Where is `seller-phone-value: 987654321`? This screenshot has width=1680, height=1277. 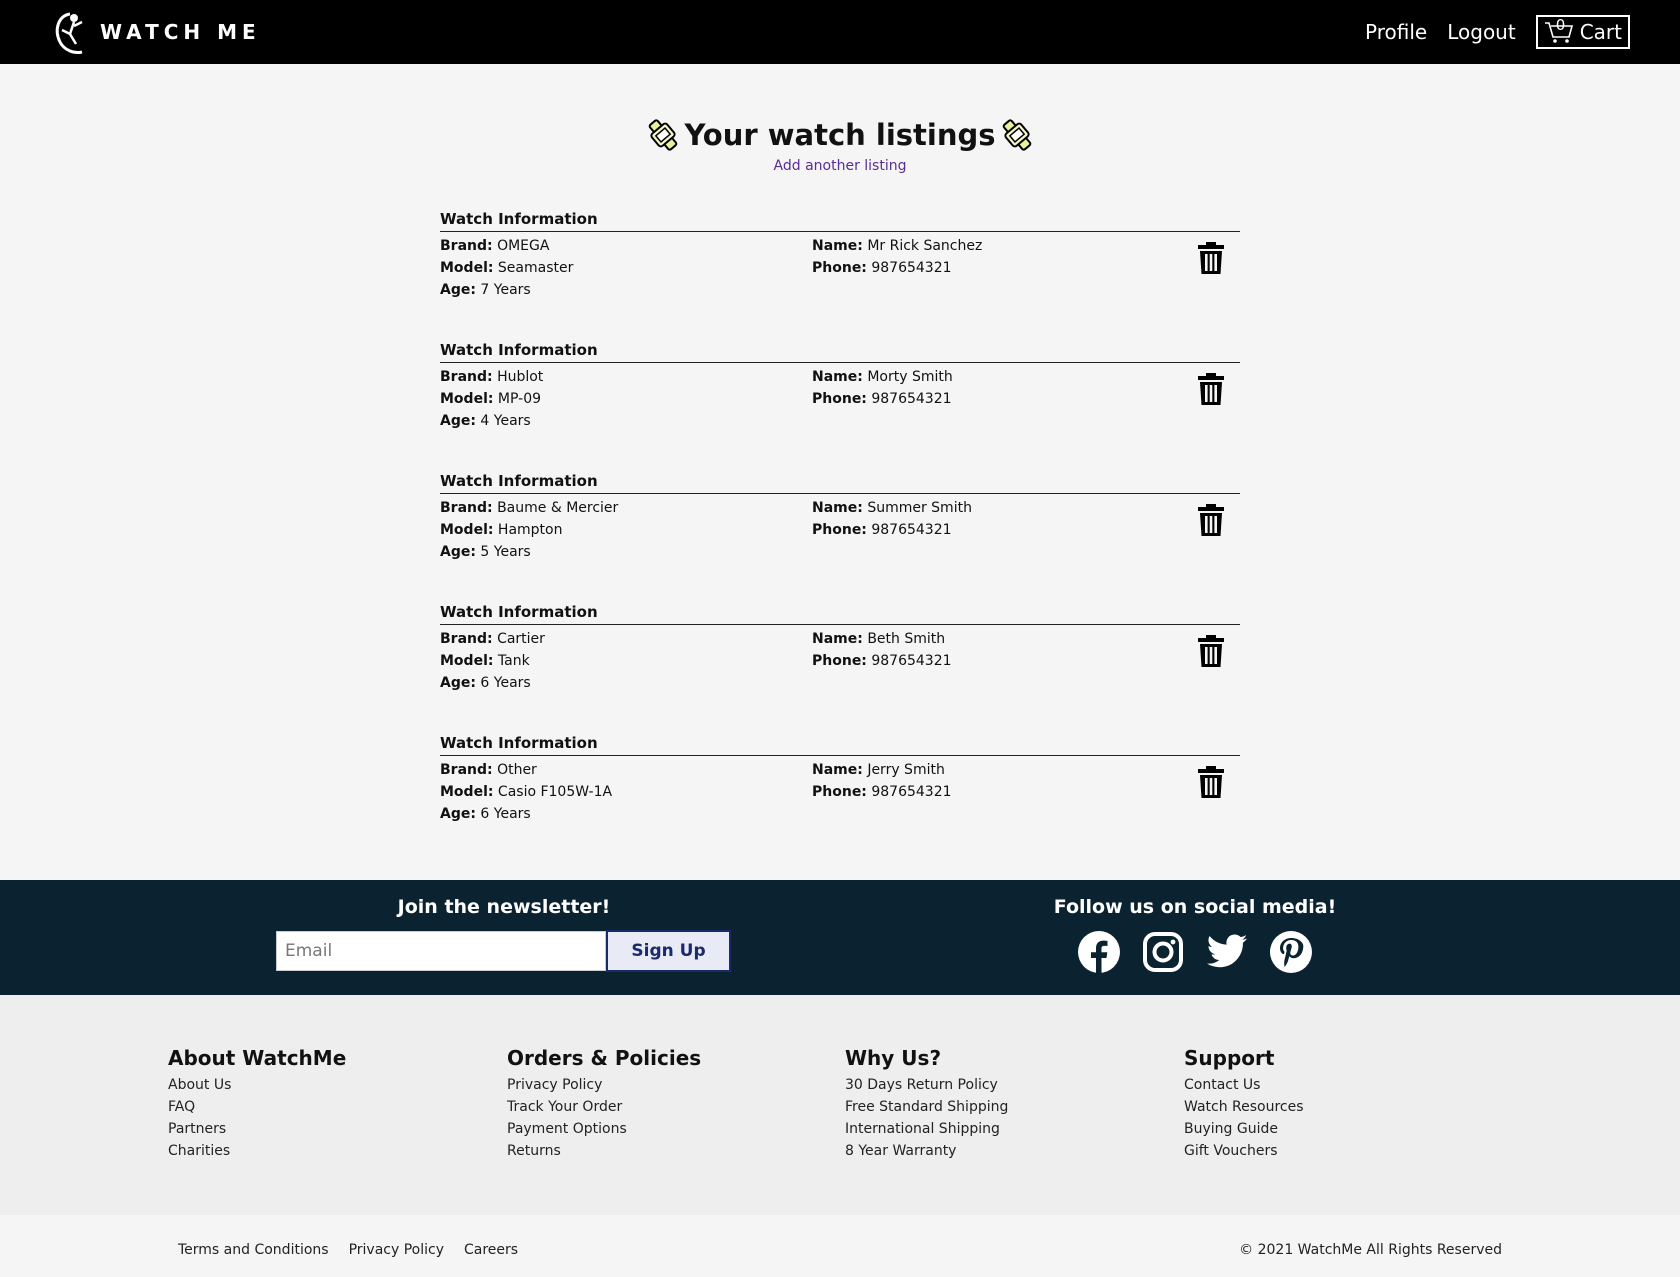
seller-phone-value: 987654321 is located at coordinates (911, 399).